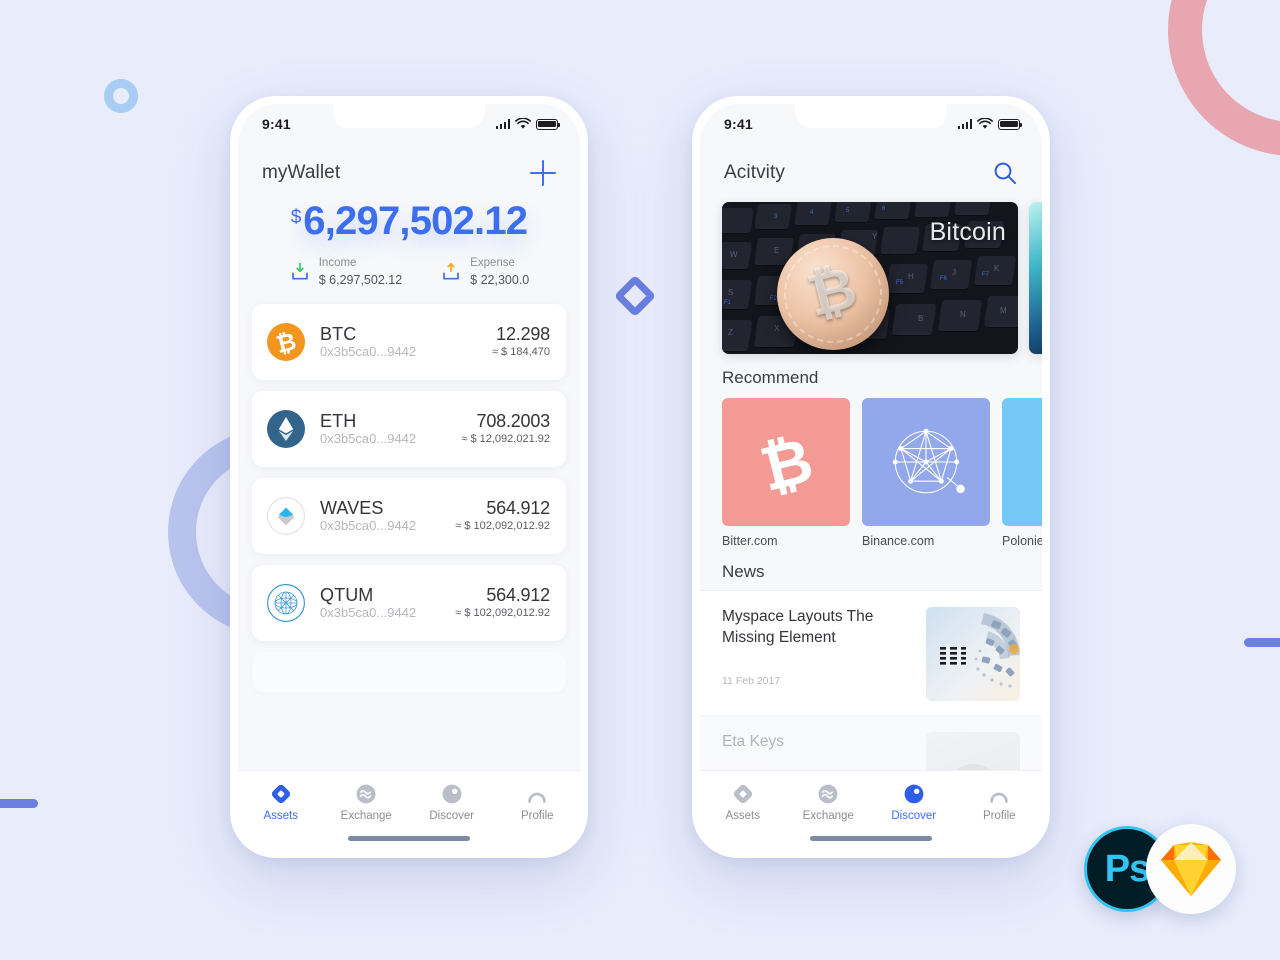  I want to click on expense-label: Expense, so click(492, 263).